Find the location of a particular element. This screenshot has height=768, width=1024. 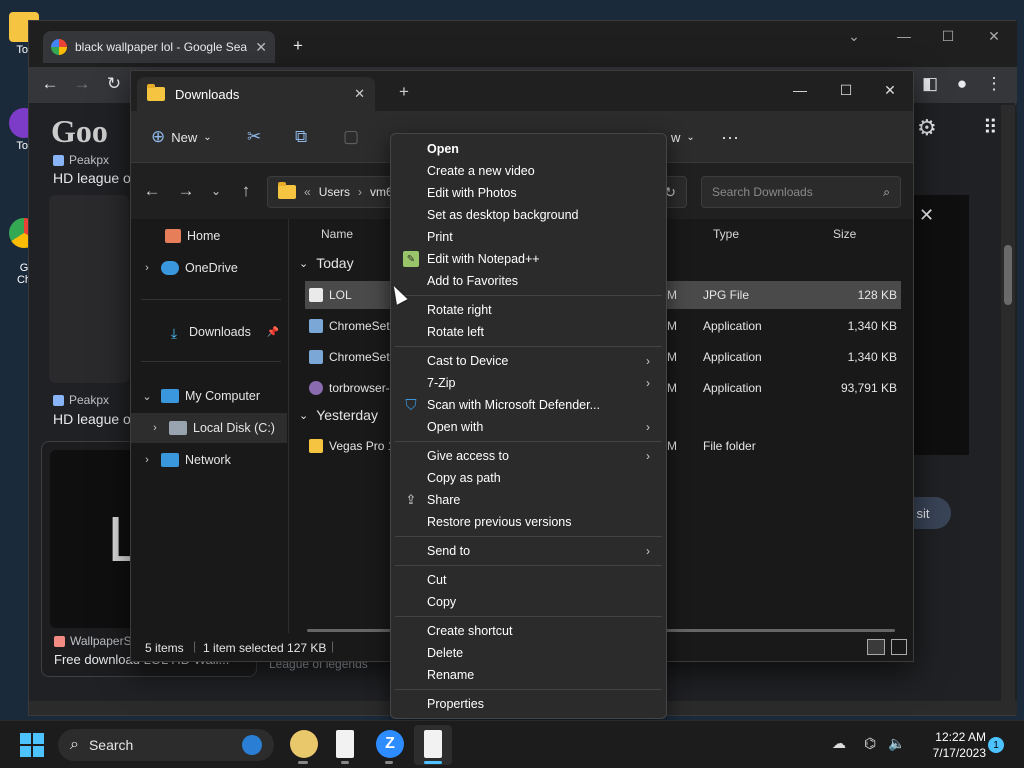

menu-icon: ⋮ is located at coordinates (994, 84).